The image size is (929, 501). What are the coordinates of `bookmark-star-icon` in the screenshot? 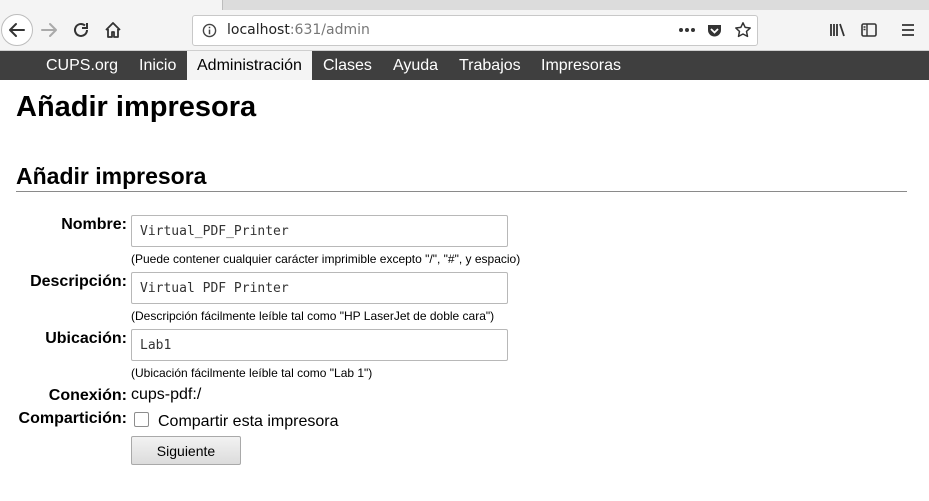 It's located at (743, 30).